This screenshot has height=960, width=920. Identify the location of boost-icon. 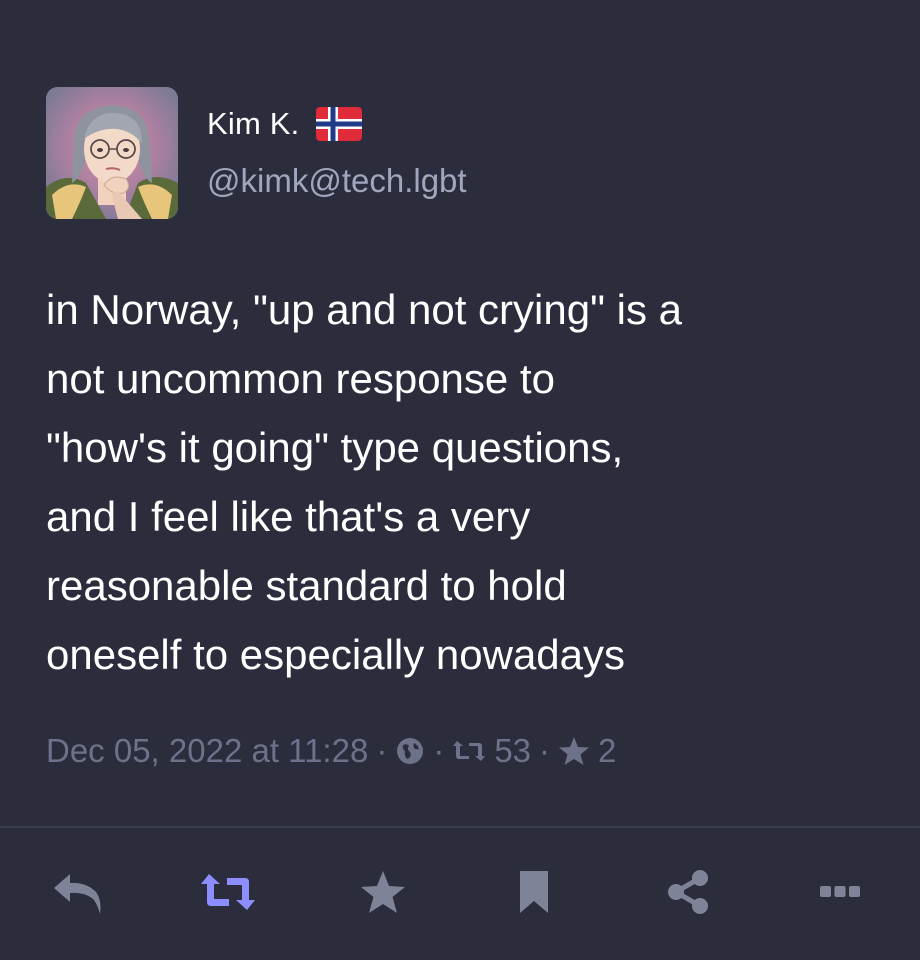
(228, 894).